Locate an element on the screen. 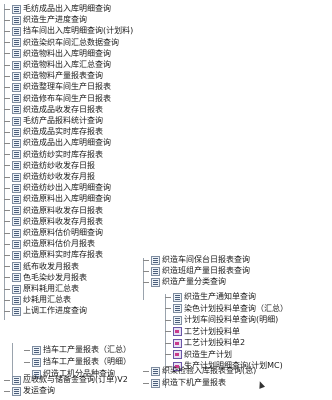 The image size is (332, 400). tree-item-left-10: 毛纺产品报料统计查询 is located at coordinates (53, 121).